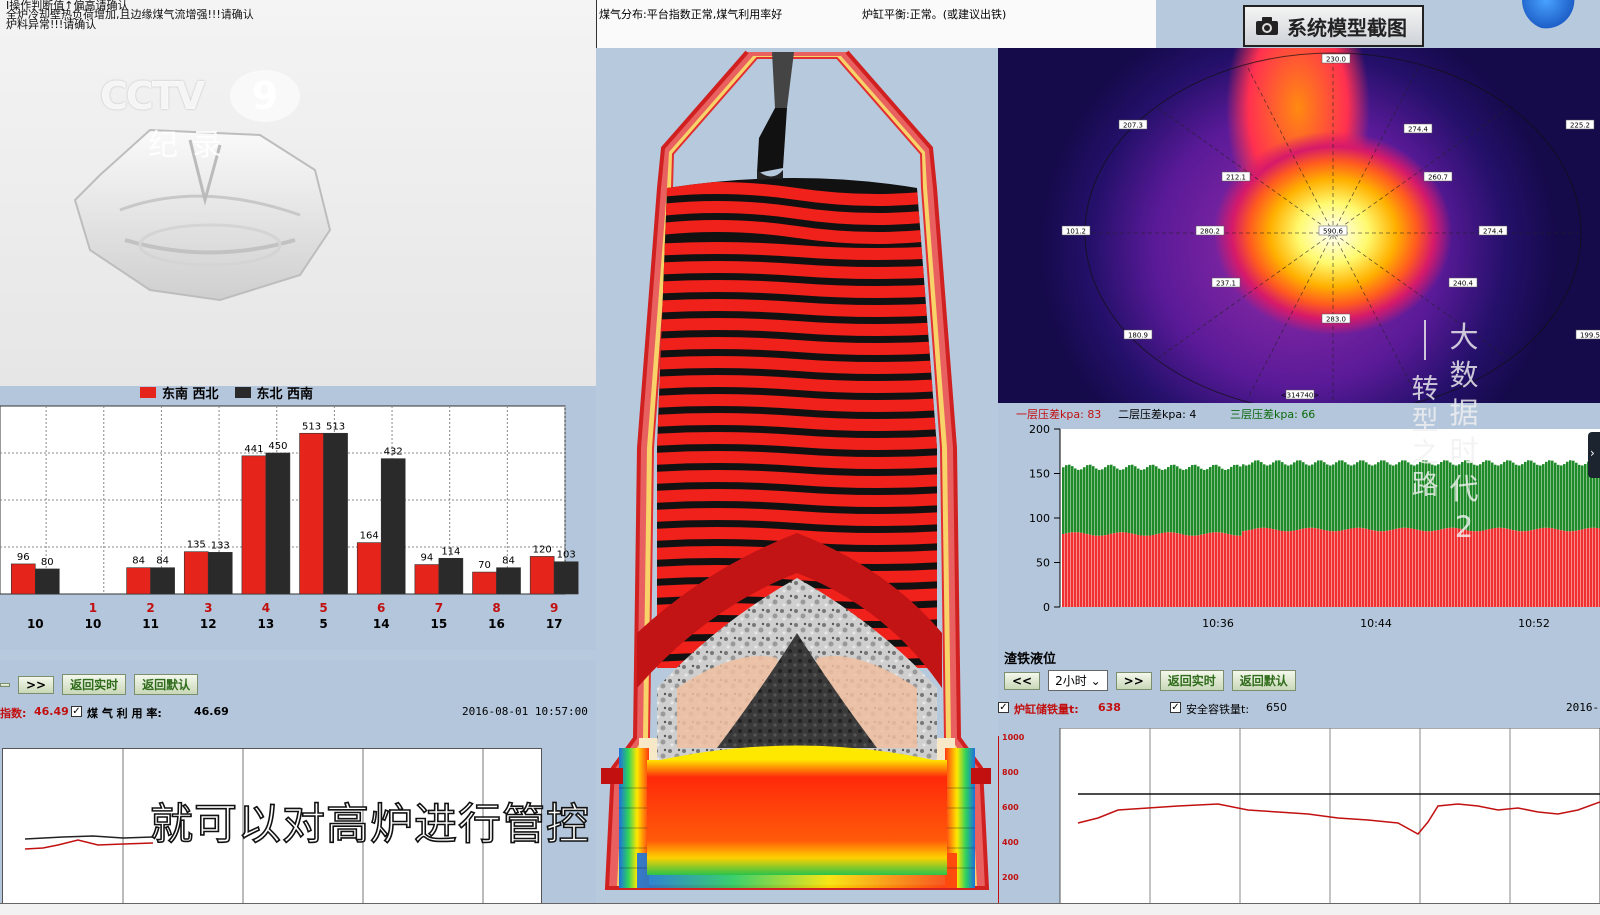 The height and width of the screenshot is (915, 1600). Describe the element at coordinates (566, 555) in the screenshot. I see `bar-value-label: 103` at that location.